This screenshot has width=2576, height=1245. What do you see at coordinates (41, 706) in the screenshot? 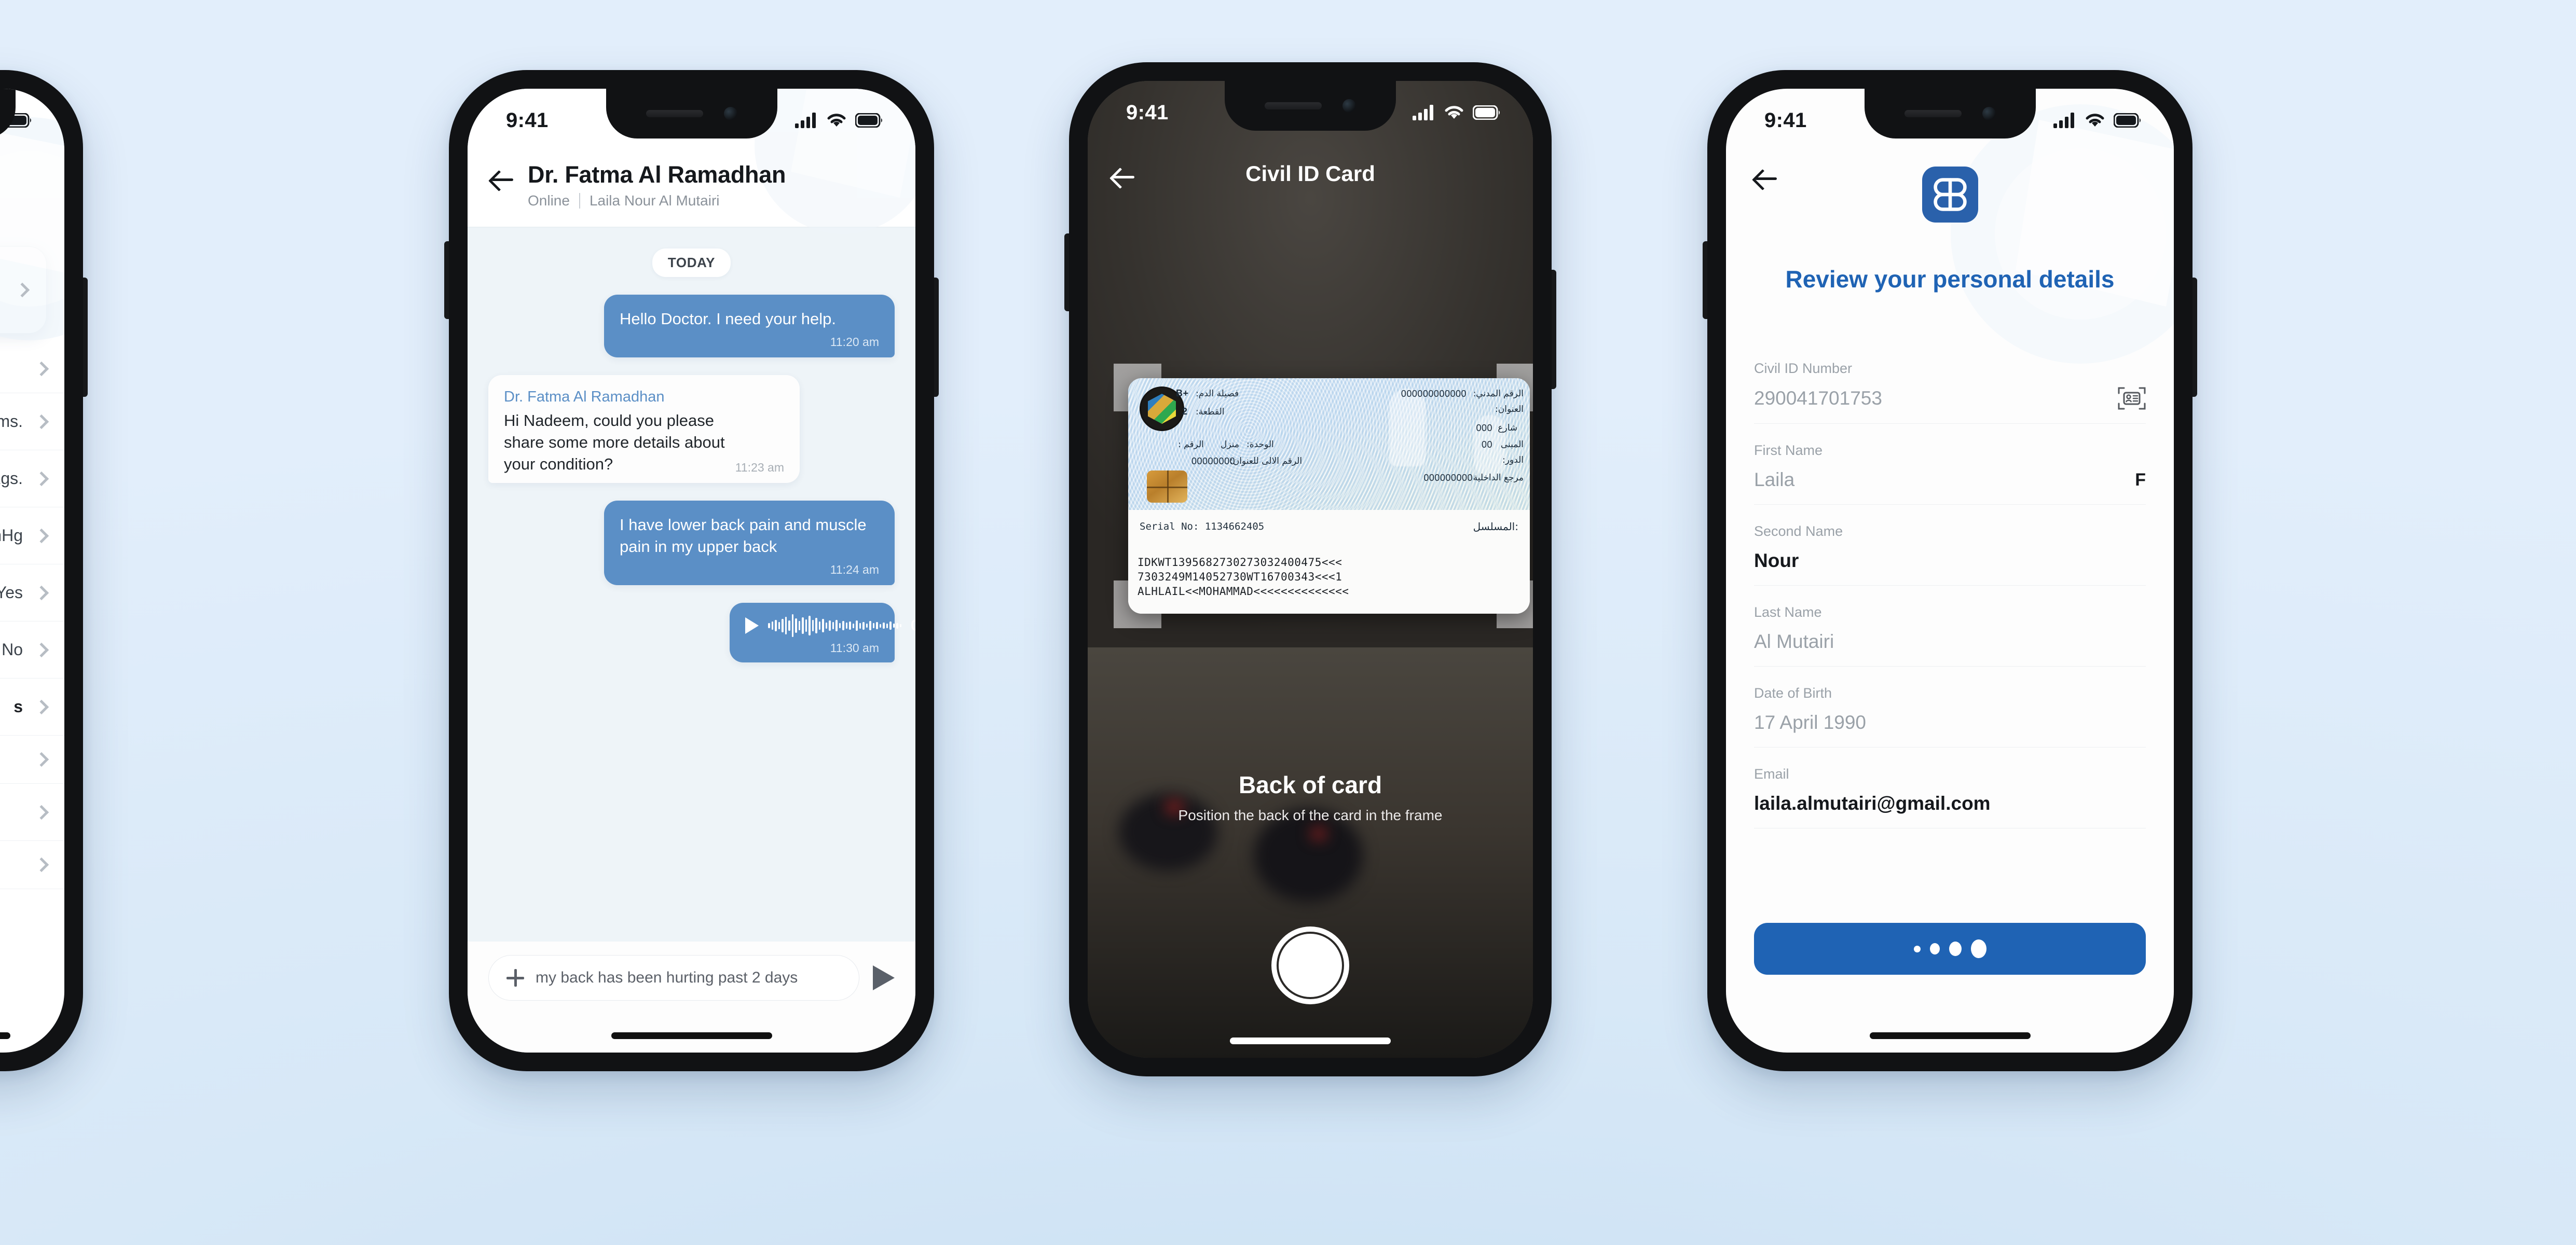
I see `chevron-right-icon` at bounding box center [41, 706].